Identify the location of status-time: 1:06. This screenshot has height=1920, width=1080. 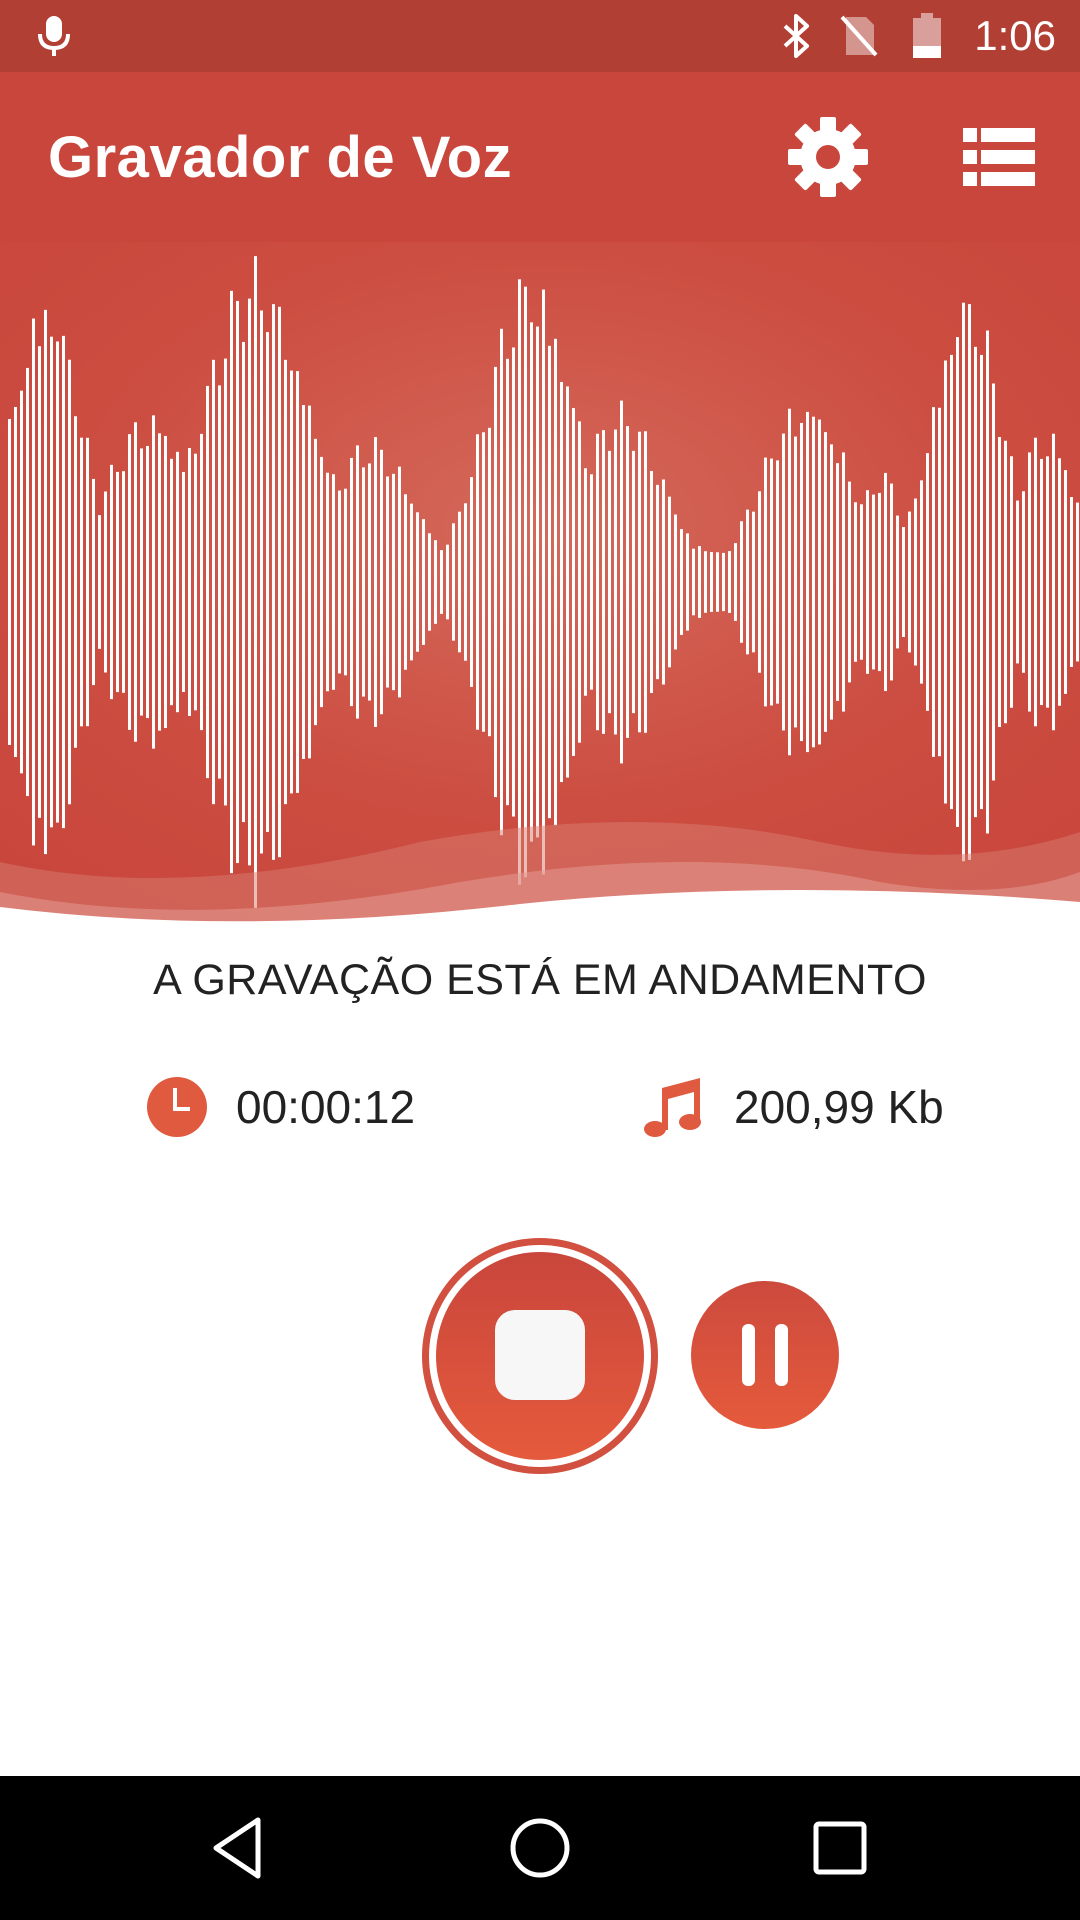
(1015, 35).